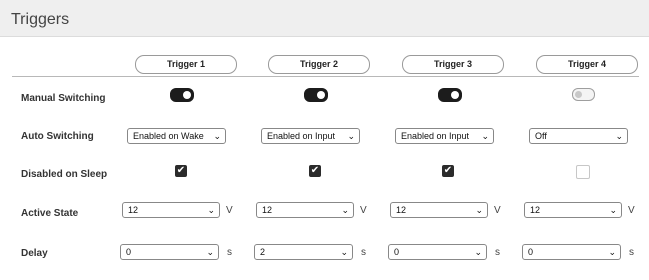 The width and height of the screenshot is (649, 280). I want to click on auto-switching-label: Auto Switching, so click(57, 136).